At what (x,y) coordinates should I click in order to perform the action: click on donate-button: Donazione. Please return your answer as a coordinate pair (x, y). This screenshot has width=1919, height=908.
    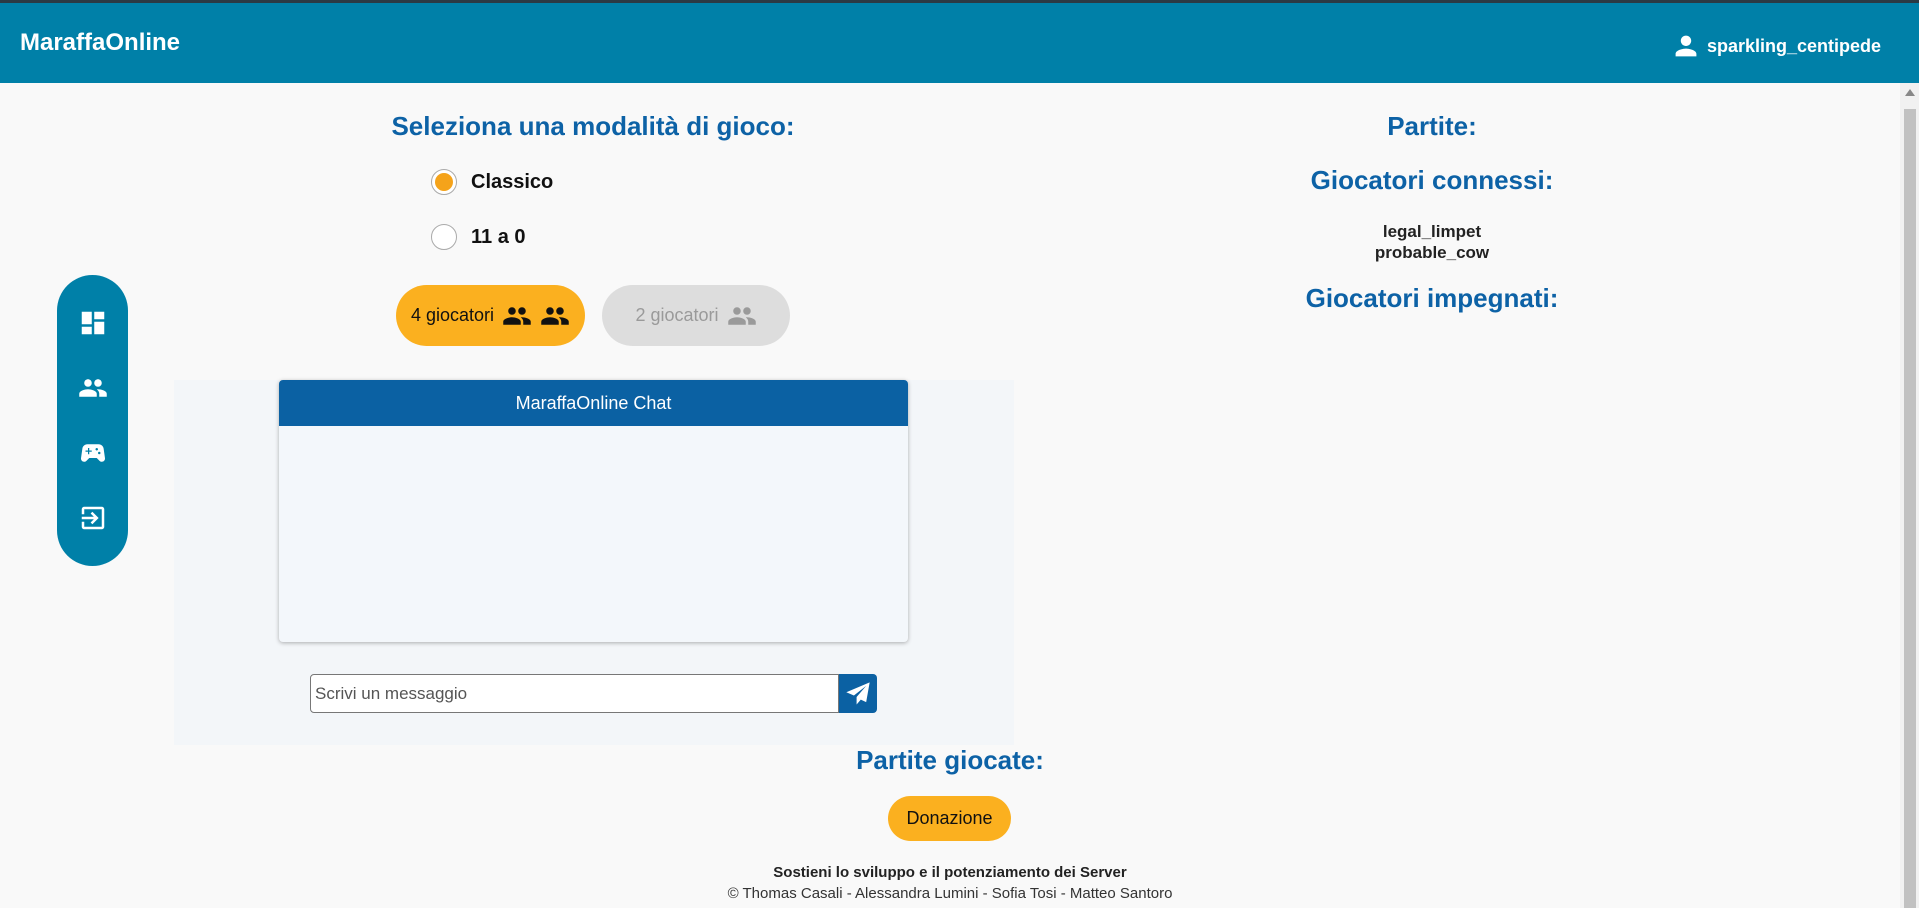
    Looking at the image, I should click on (949, 818).